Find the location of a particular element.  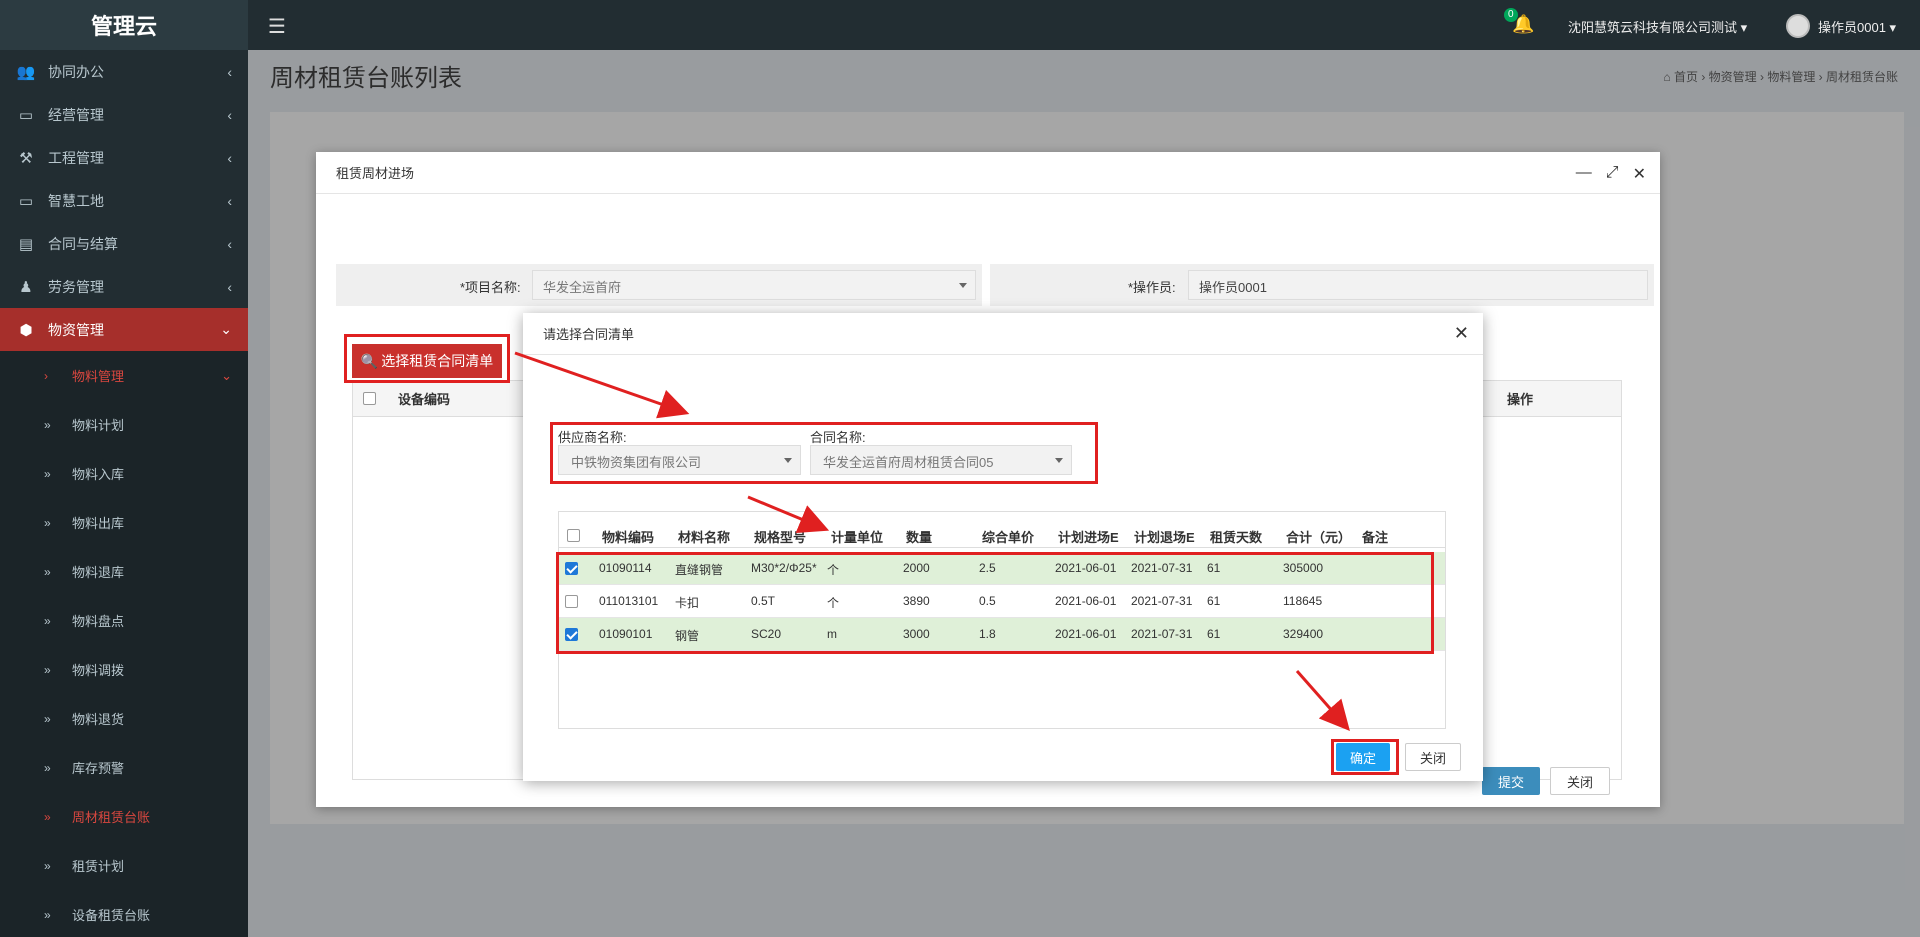

submit-button: 提交 is located at coordinates (1510, 781).